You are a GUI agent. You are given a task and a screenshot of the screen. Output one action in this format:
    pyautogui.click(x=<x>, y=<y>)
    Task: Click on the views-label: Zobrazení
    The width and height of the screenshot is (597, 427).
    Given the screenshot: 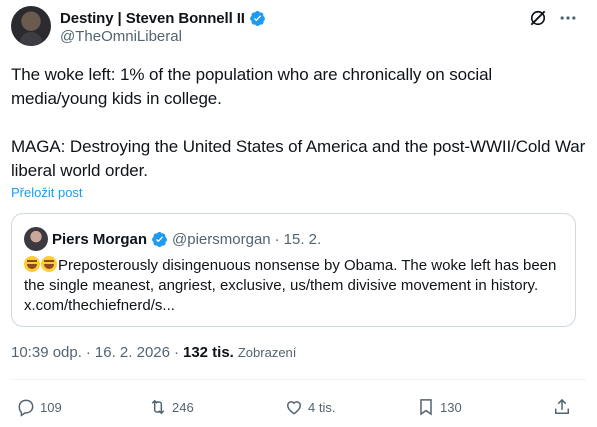 What is the action you would take?
    pyautogui.click(x=267, y=352)
    